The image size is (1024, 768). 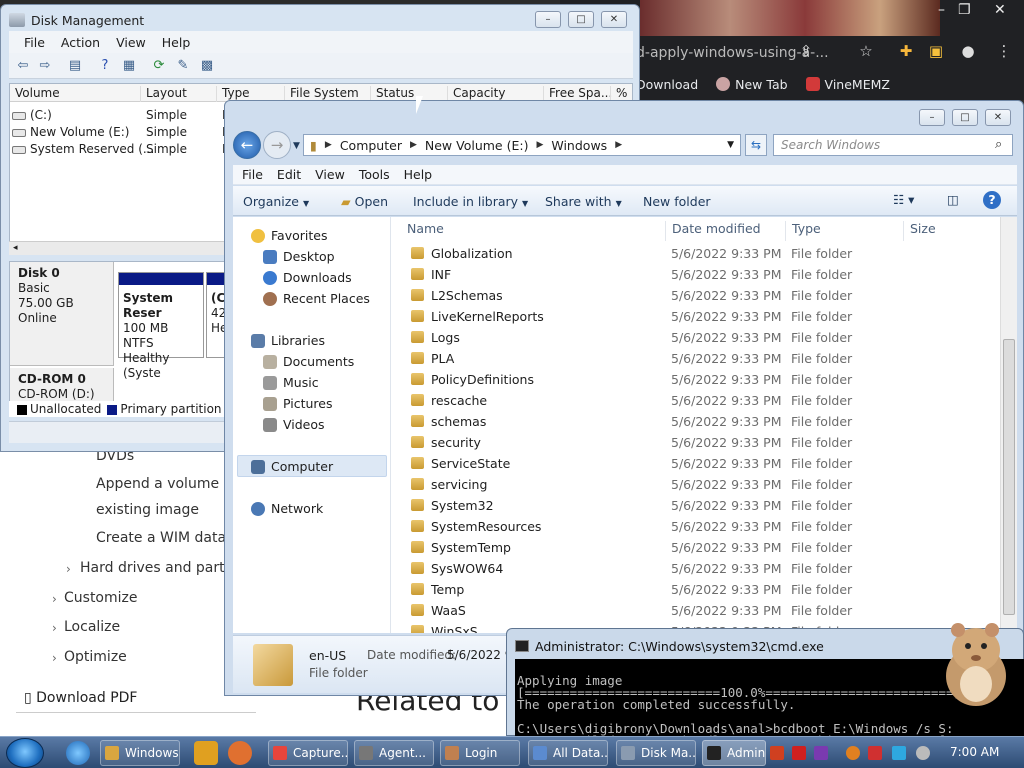 I want to click on disk0-header: Disk 0 Basic 75.00 GB Online, so click(x=62, y=314).